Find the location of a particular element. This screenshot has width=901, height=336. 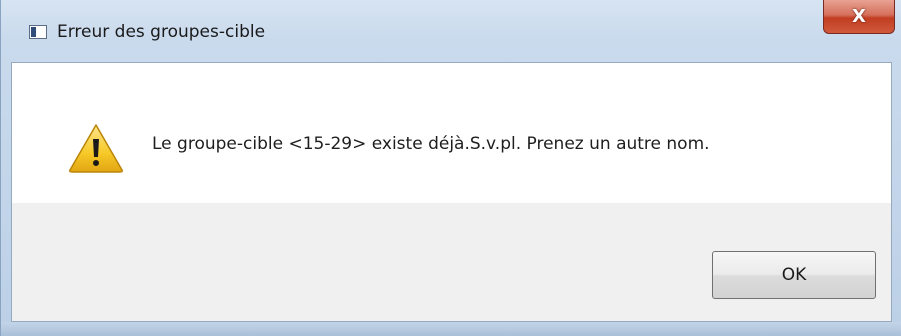

close-button: X is located at coordinates (859, 17).